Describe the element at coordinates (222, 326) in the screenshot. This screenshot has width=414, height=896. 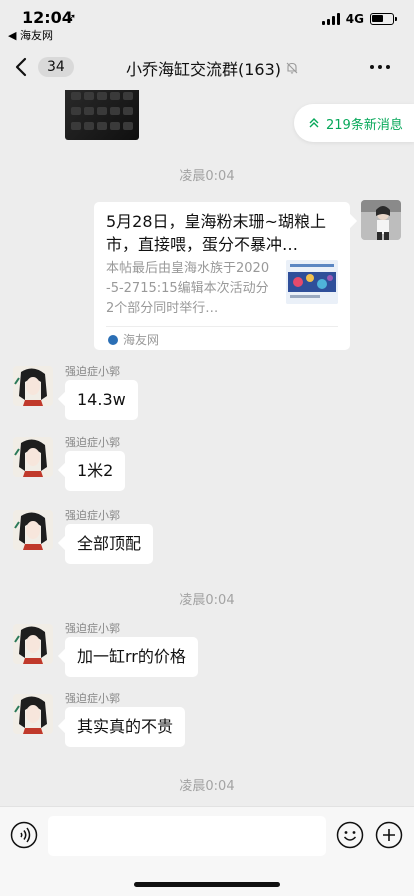
I see `divider` at that location.